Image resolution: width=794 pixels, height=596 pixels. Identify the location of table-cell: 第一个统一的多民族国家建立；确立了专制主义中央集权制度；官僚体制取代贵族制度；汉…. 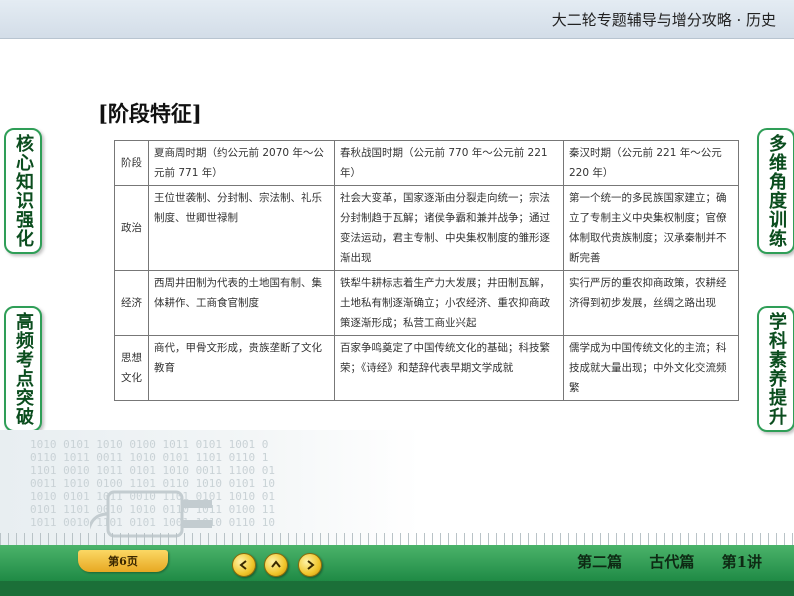
(651, 228).